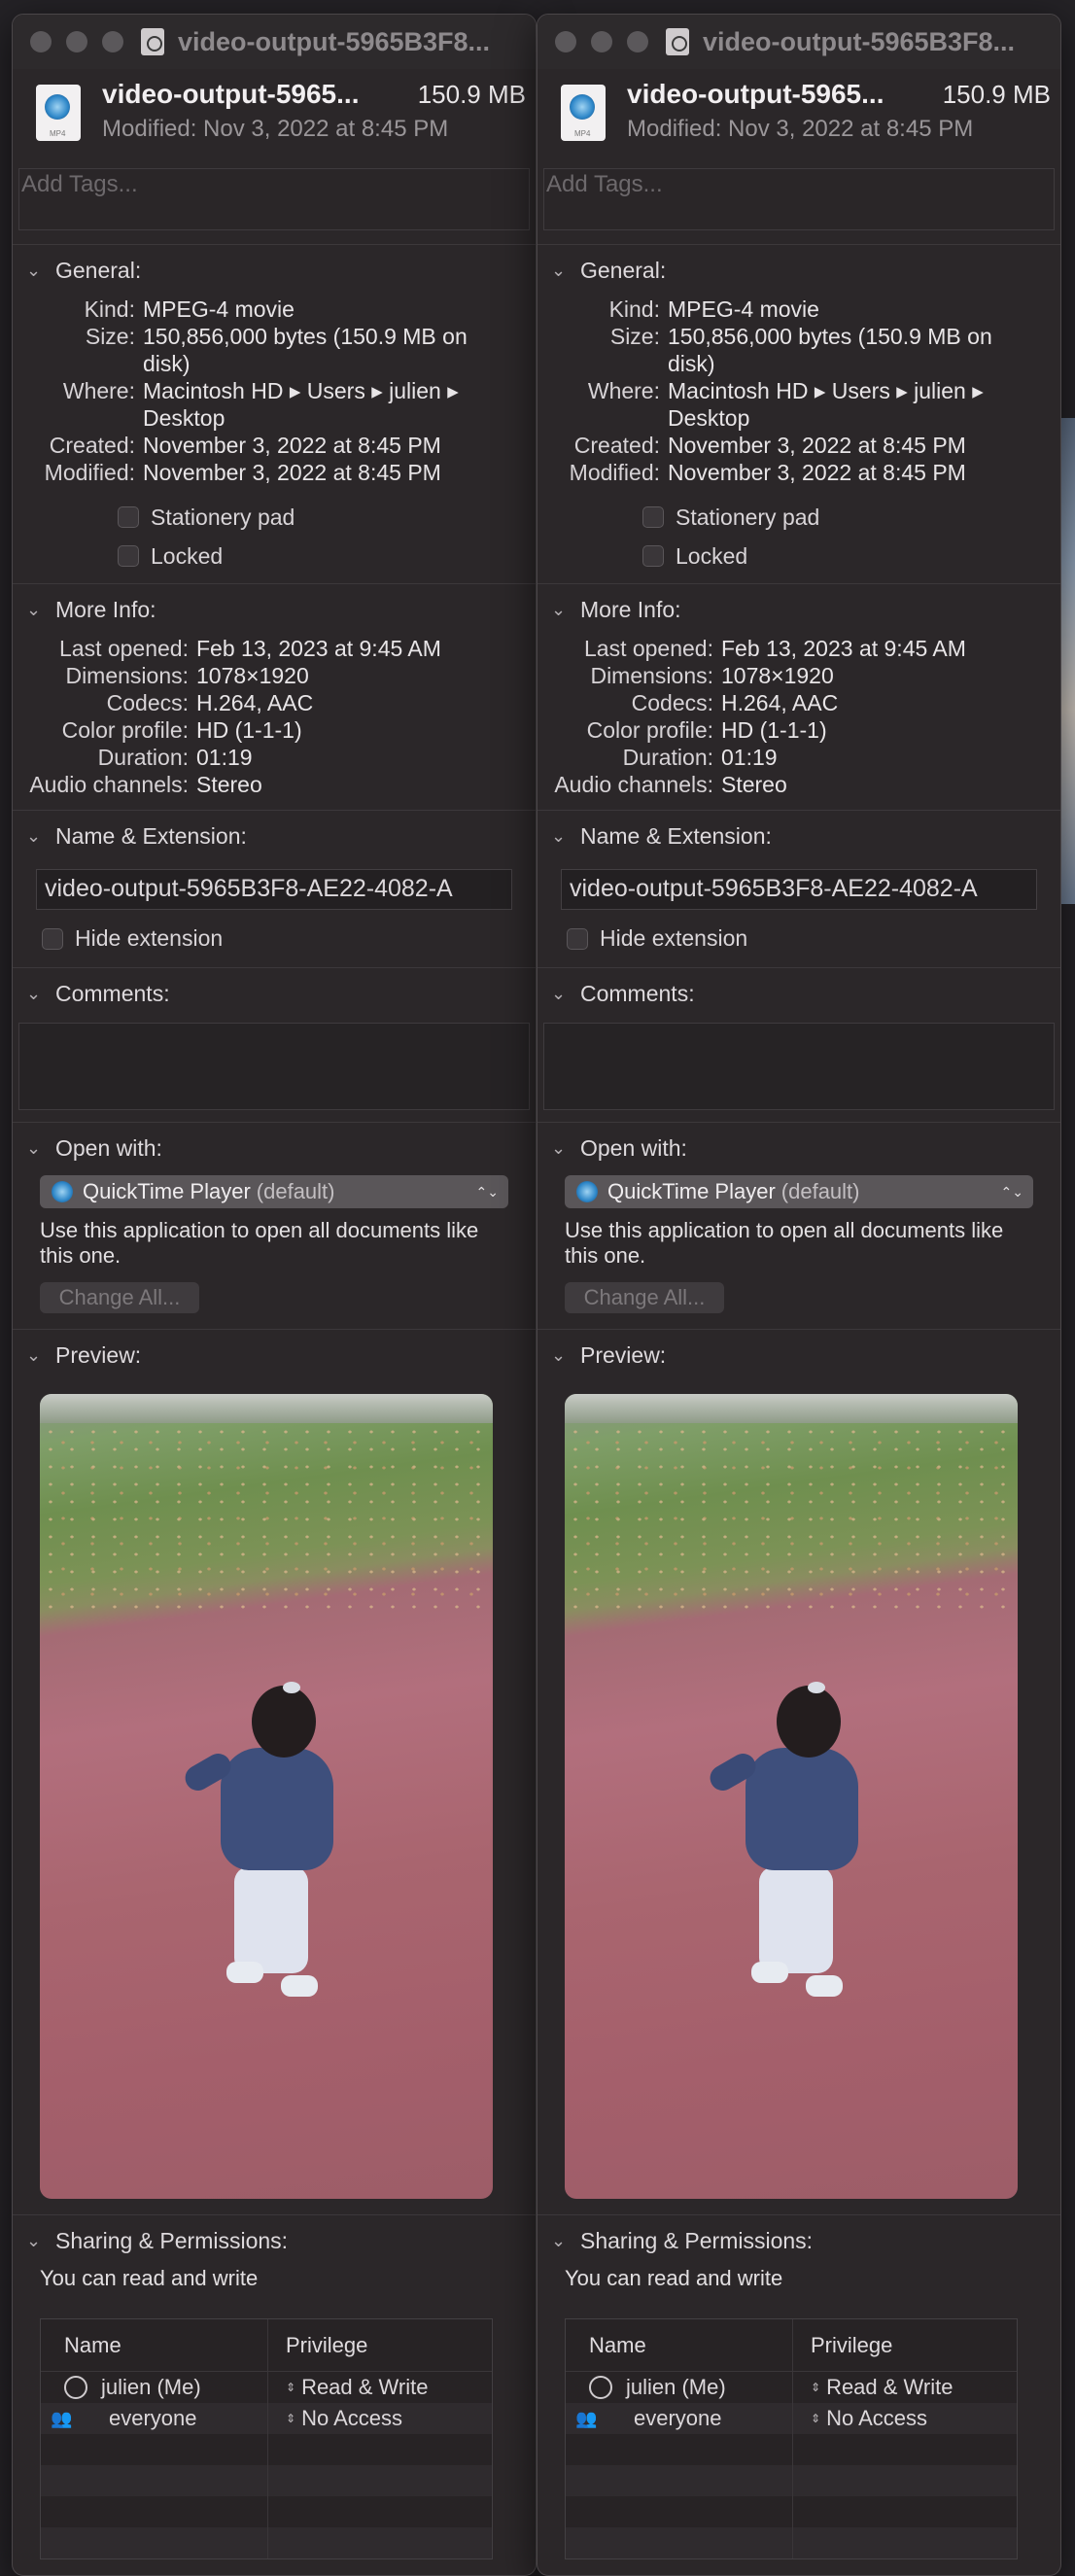 The height and width of the screenshot is (2576, 1075). I want to click on quicktime-icon, so click(587, 1192).